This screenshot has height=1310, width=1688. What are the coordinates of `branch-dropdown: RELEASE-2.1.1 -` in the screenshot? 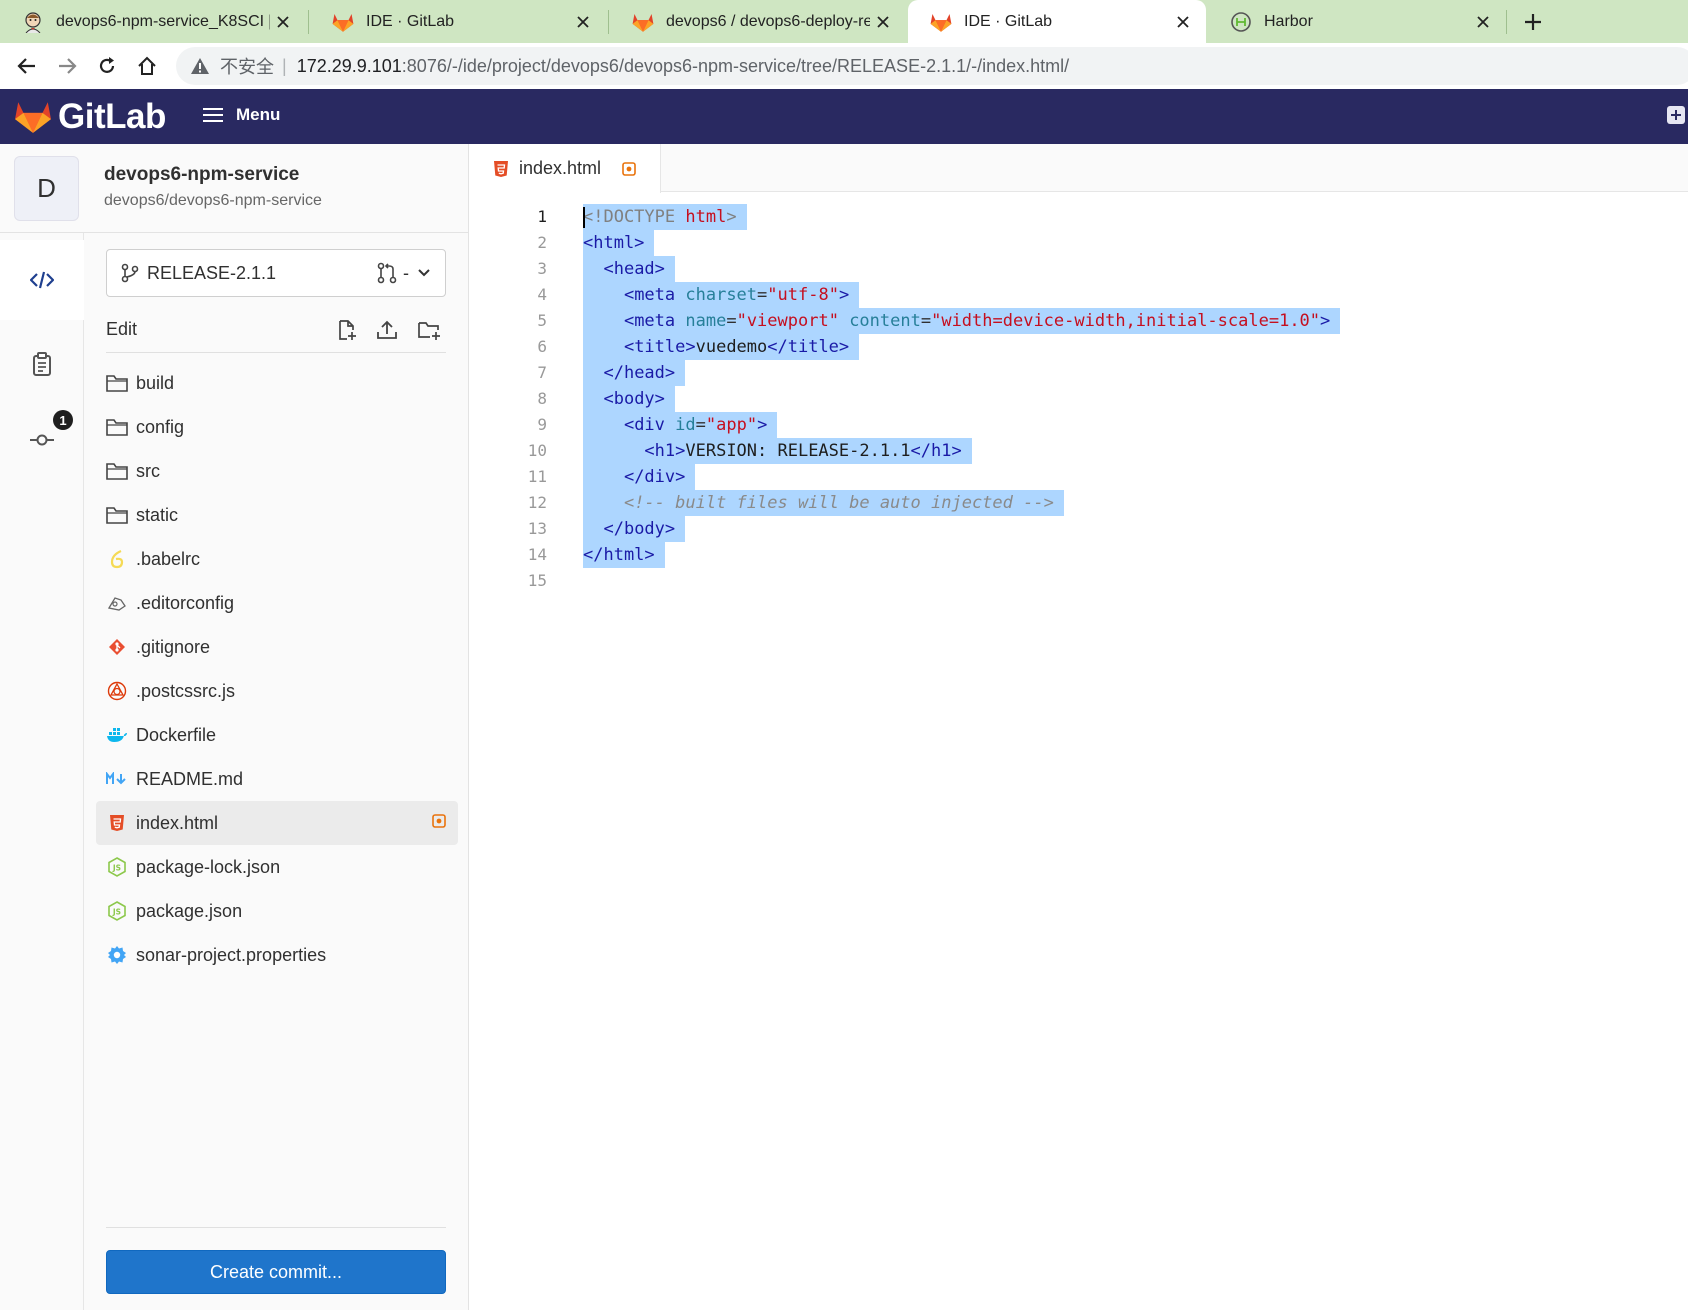 It's located at (276, 273).